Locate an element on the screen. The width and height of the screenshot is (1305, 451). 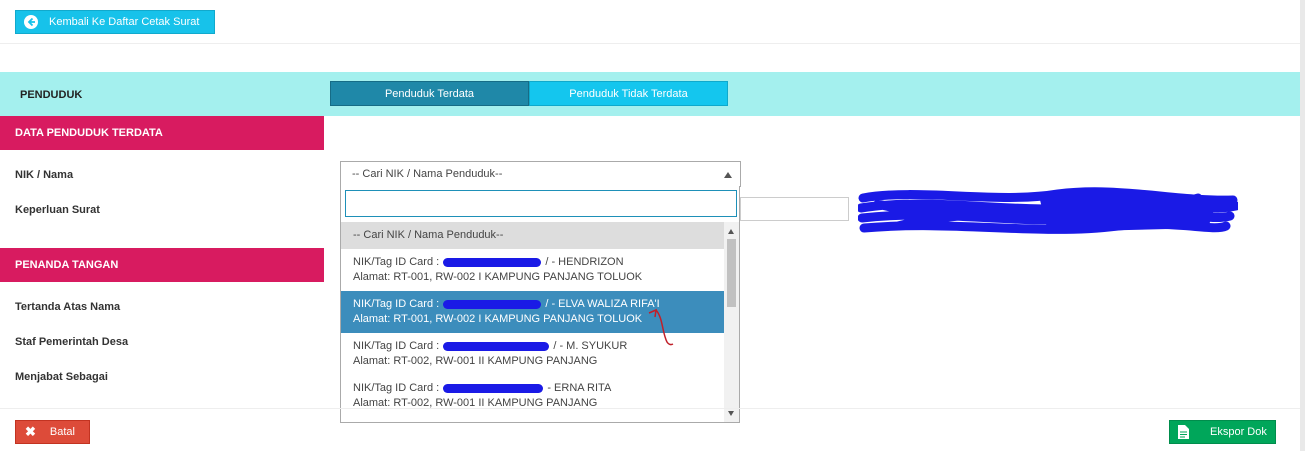
footer-divider is located at coordinates (650, 408).